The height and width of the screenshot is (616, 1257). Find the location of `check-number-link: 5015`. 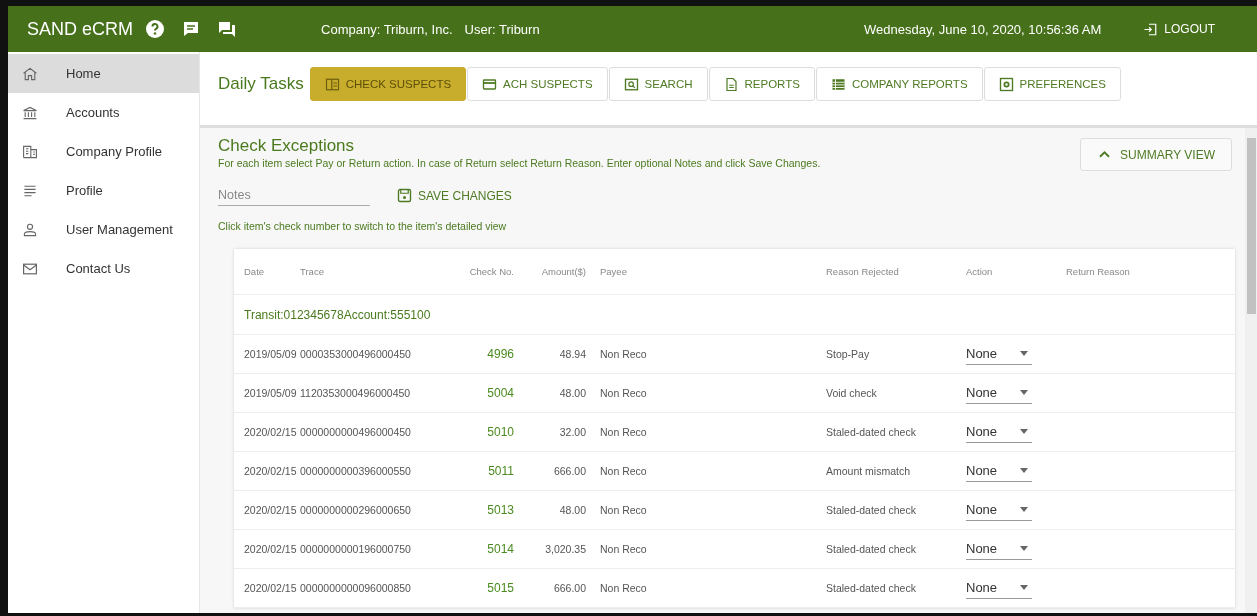

check-number-link: 5015 is located at coordinates (482, 588).